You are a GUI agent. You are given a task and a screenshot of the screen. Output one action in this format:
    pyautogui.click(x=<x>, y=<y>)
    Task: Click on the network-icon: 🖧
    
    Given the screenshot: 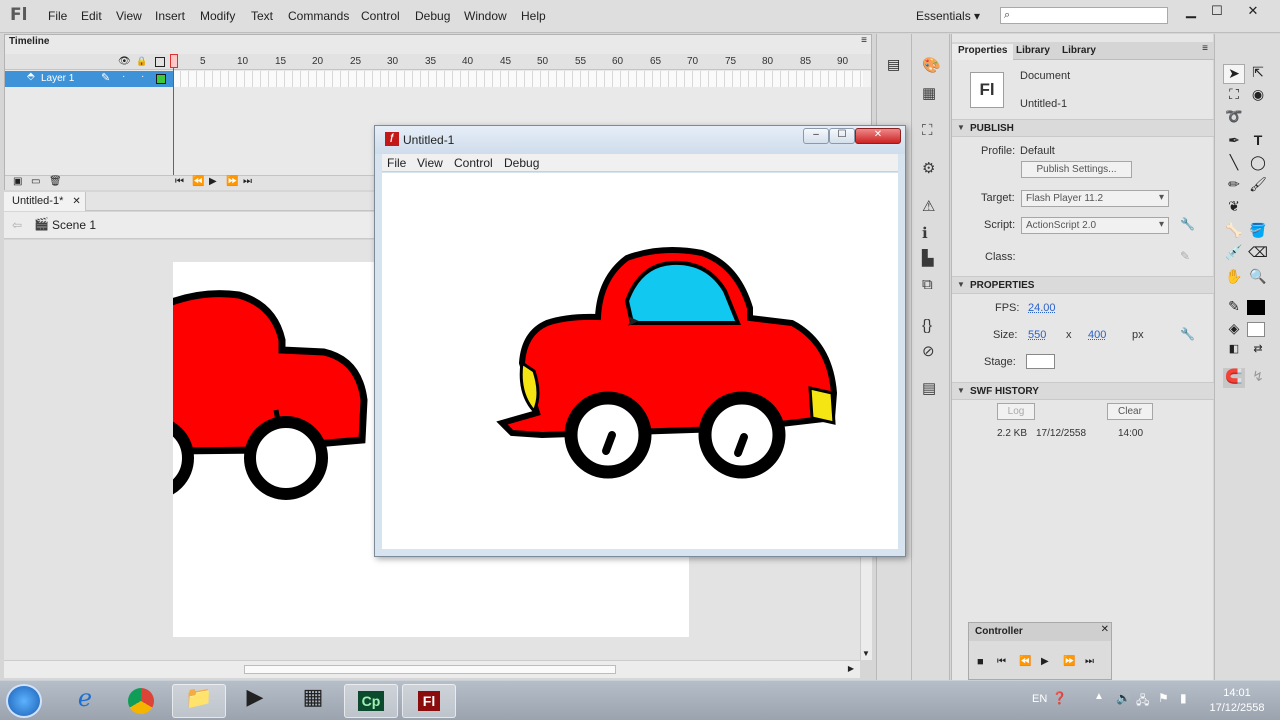 What is the action you would take?
    pyautogui.click(x=1142, y=701)
    